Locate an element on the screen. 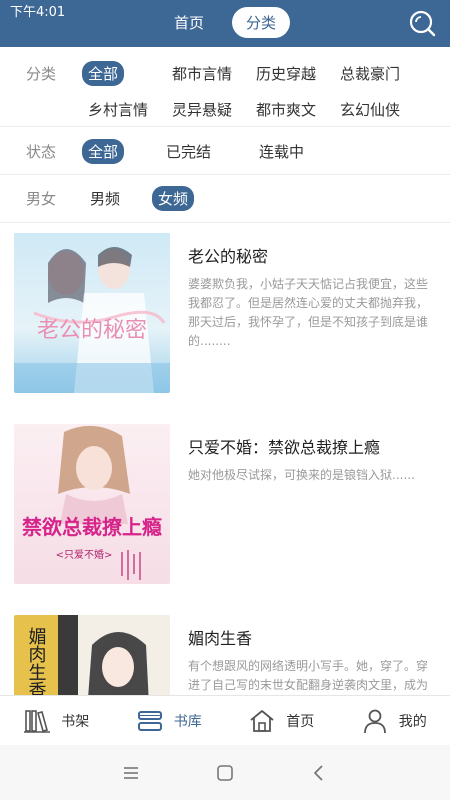 The image size is (450, 800). category-option-history: 历史穿越 is located at coordinates (289, 73).